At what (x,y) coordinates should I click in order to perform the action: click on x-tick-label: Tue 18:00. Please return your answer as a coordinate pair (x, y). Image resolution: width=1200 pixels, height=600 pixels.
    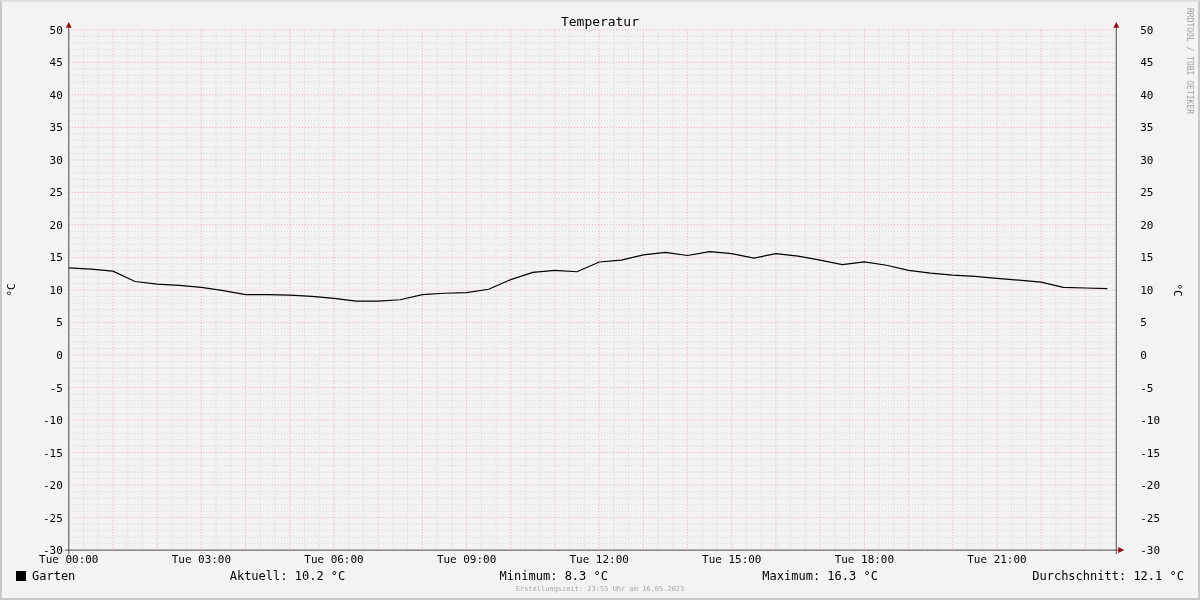
    Looking at the image, I should click on (864, 560).